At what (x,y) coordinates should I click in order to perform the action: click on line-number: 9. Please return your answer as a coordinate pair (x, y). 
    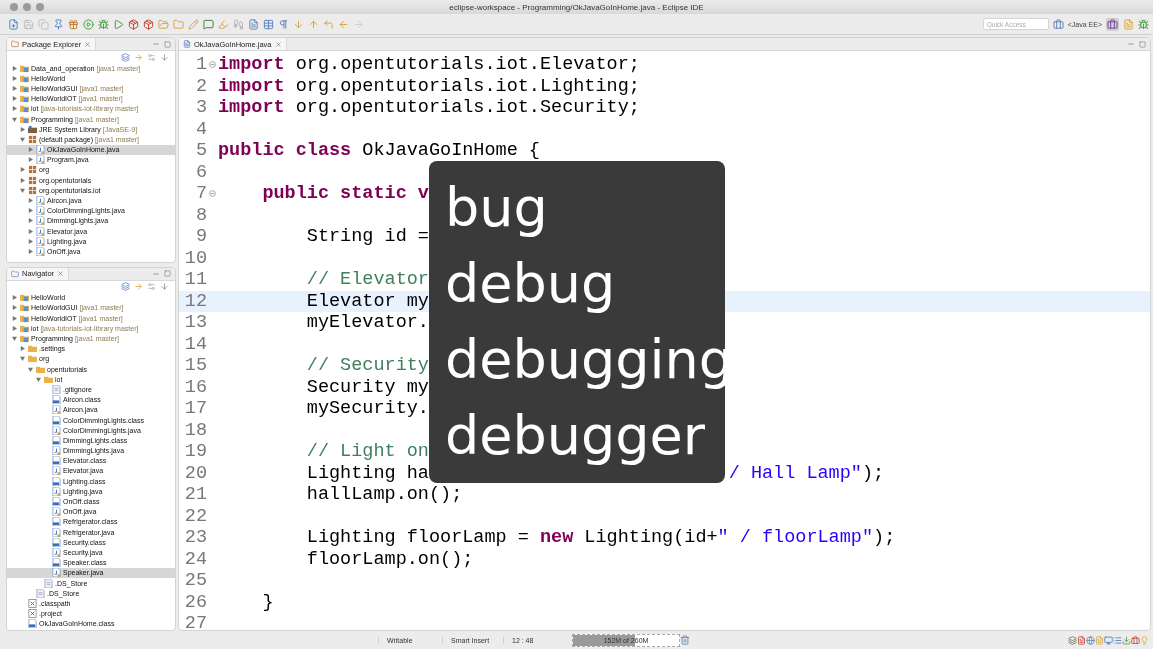
    Looking at the image, I should click on (200, 237).